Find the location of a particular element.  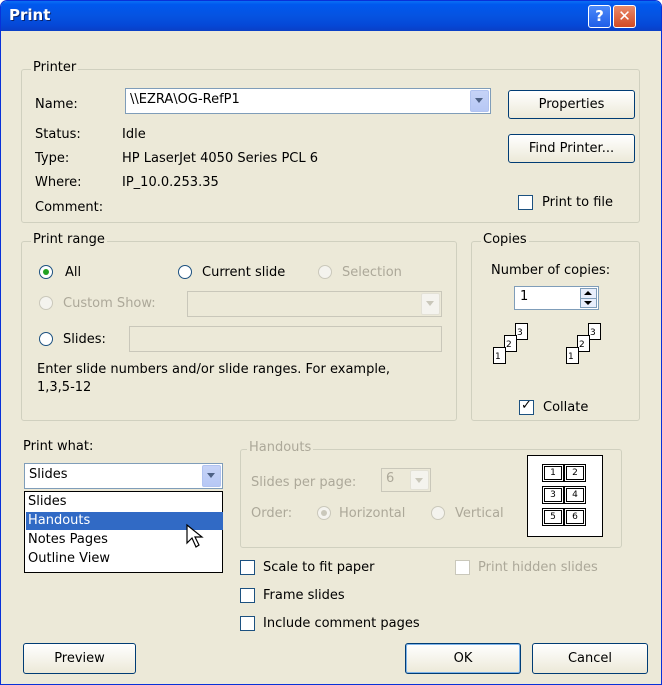

printer-name-value: \\EZRA\OG-RefP1 is located at coordinates (185, 99).